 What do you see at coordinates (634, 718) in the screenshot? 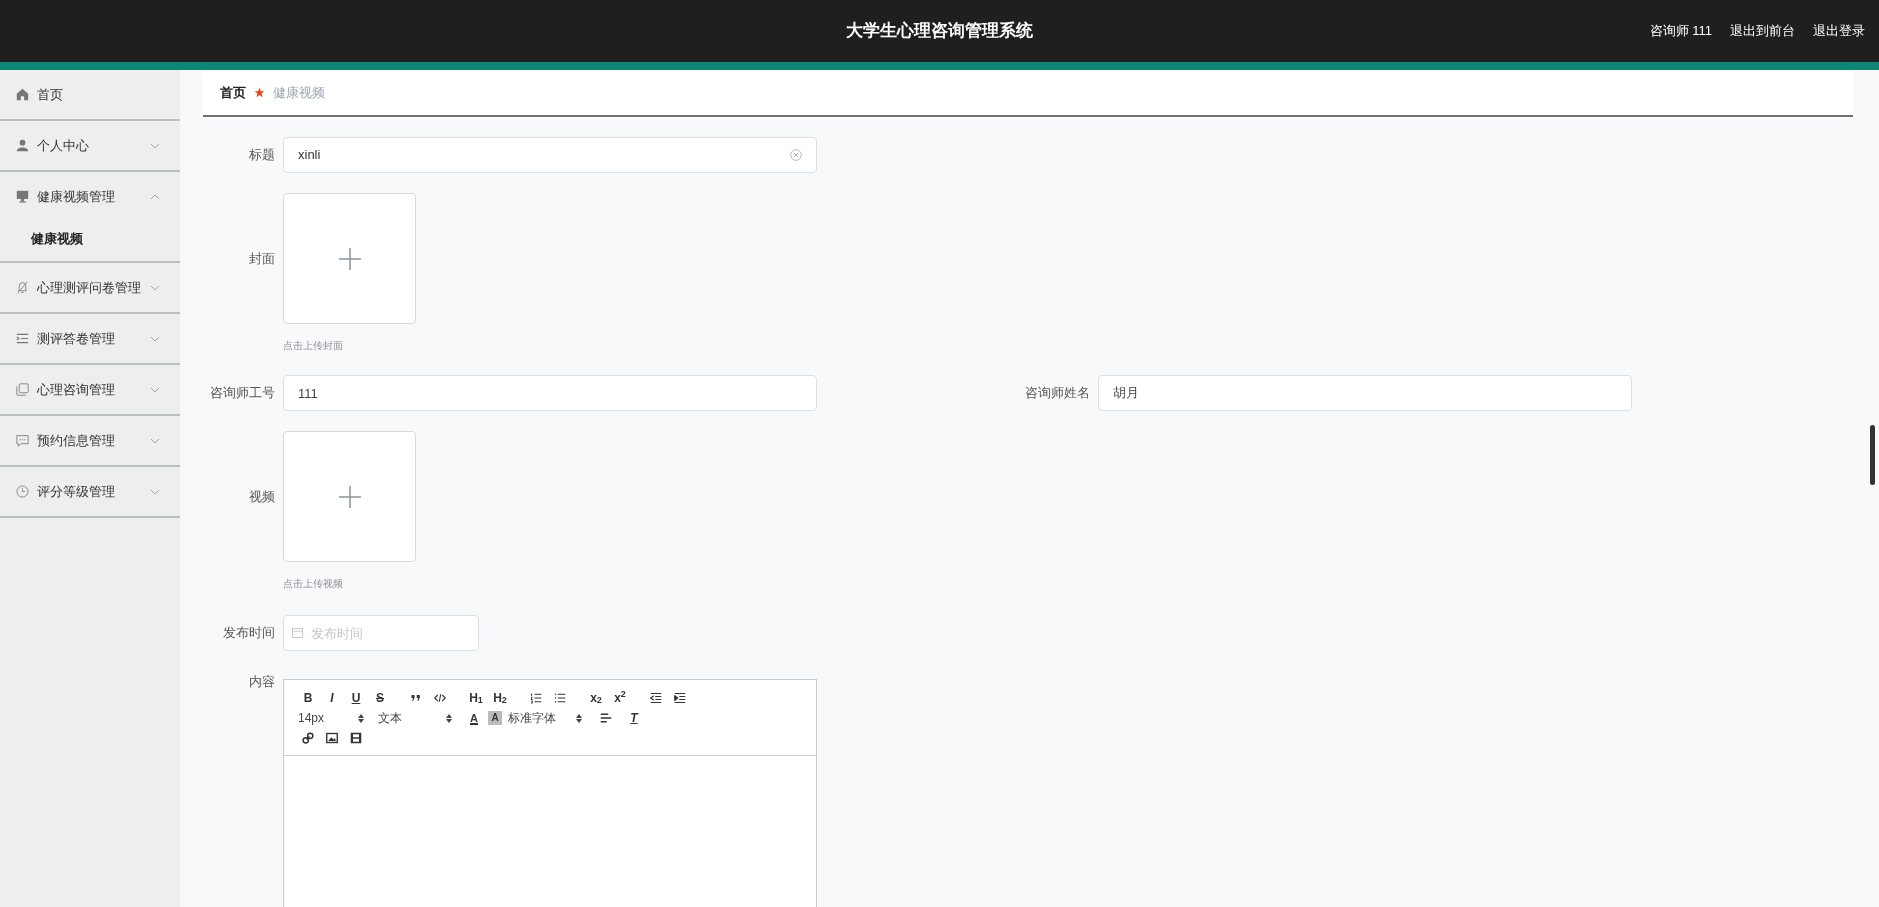
I see `clear-format-button: T` at bounding box center [634, 718].